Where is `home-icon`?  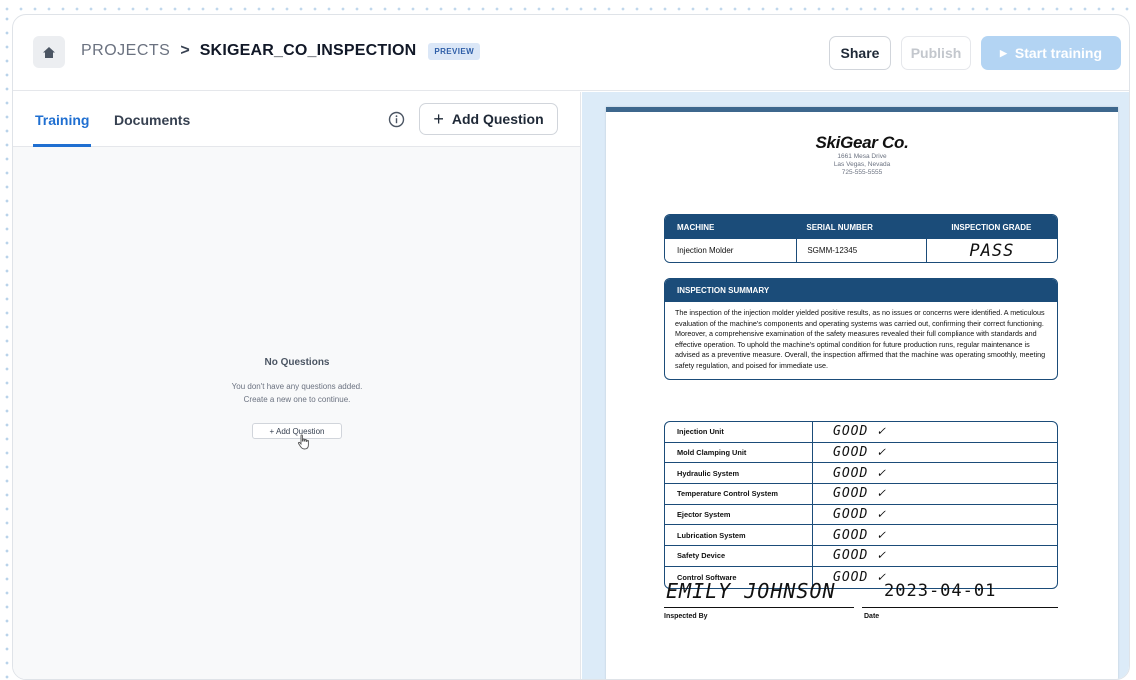 home-icon is located at coordinates (49, 52).